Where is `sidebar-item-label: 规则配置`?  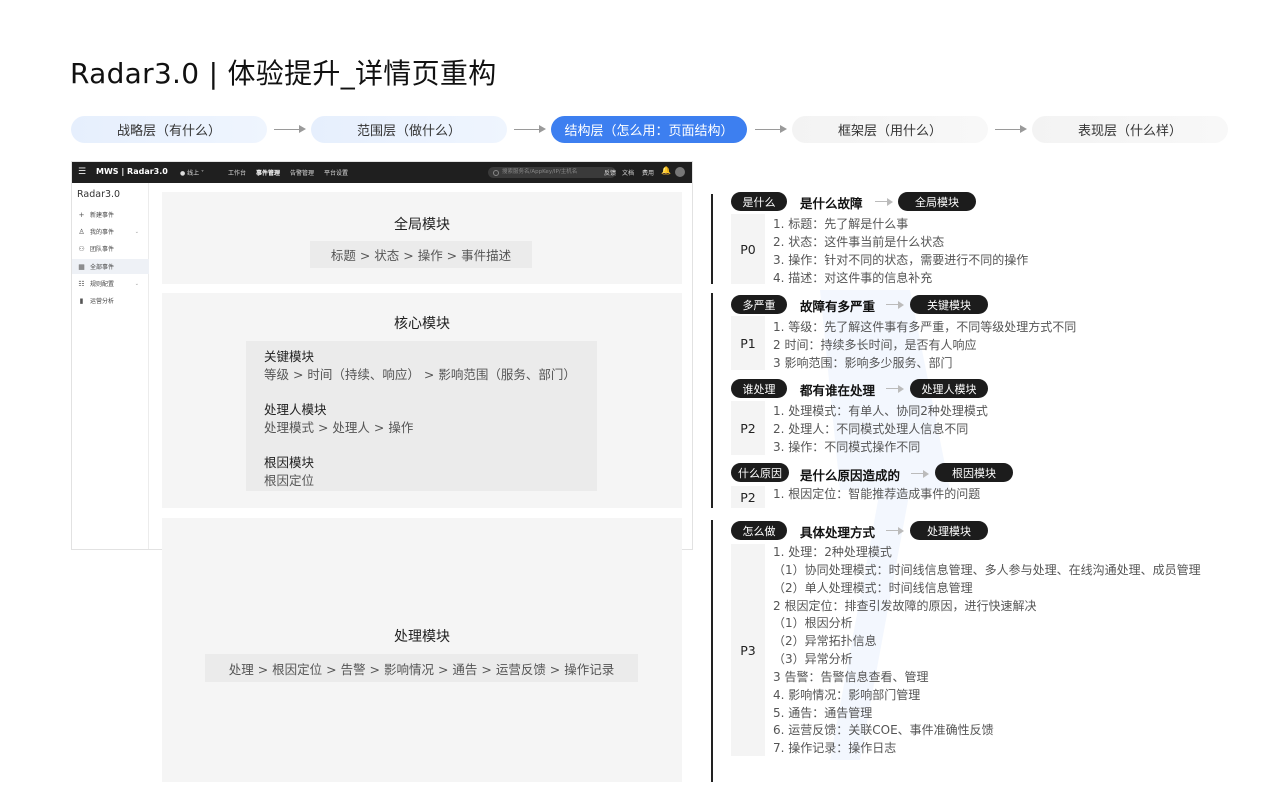
sidebar-item-label: 规则配置 is located at coordinates (102, 284).